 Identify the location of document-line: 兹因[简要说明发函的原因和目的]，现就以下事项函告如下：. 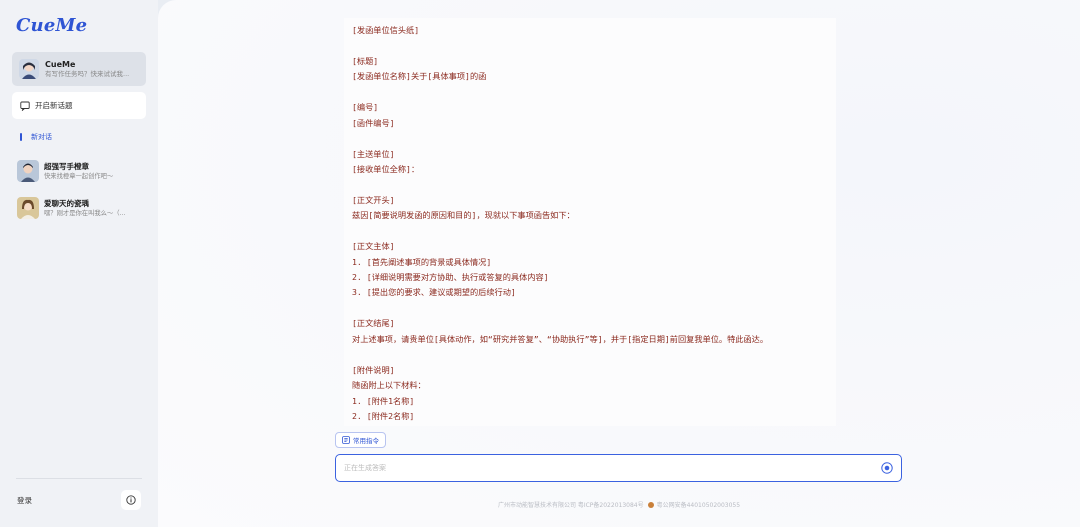
(463, 215).